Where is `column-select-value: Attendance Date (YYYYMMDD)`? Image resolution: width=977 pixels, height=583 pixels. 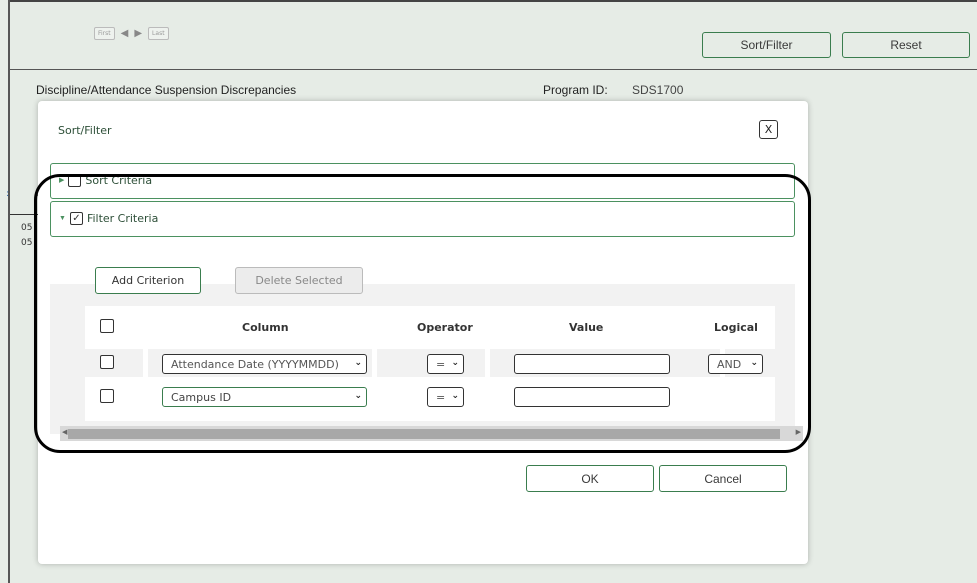
column-select-value: Attendance Date (YYYYMMDD) is located at coordinates (255, 364).